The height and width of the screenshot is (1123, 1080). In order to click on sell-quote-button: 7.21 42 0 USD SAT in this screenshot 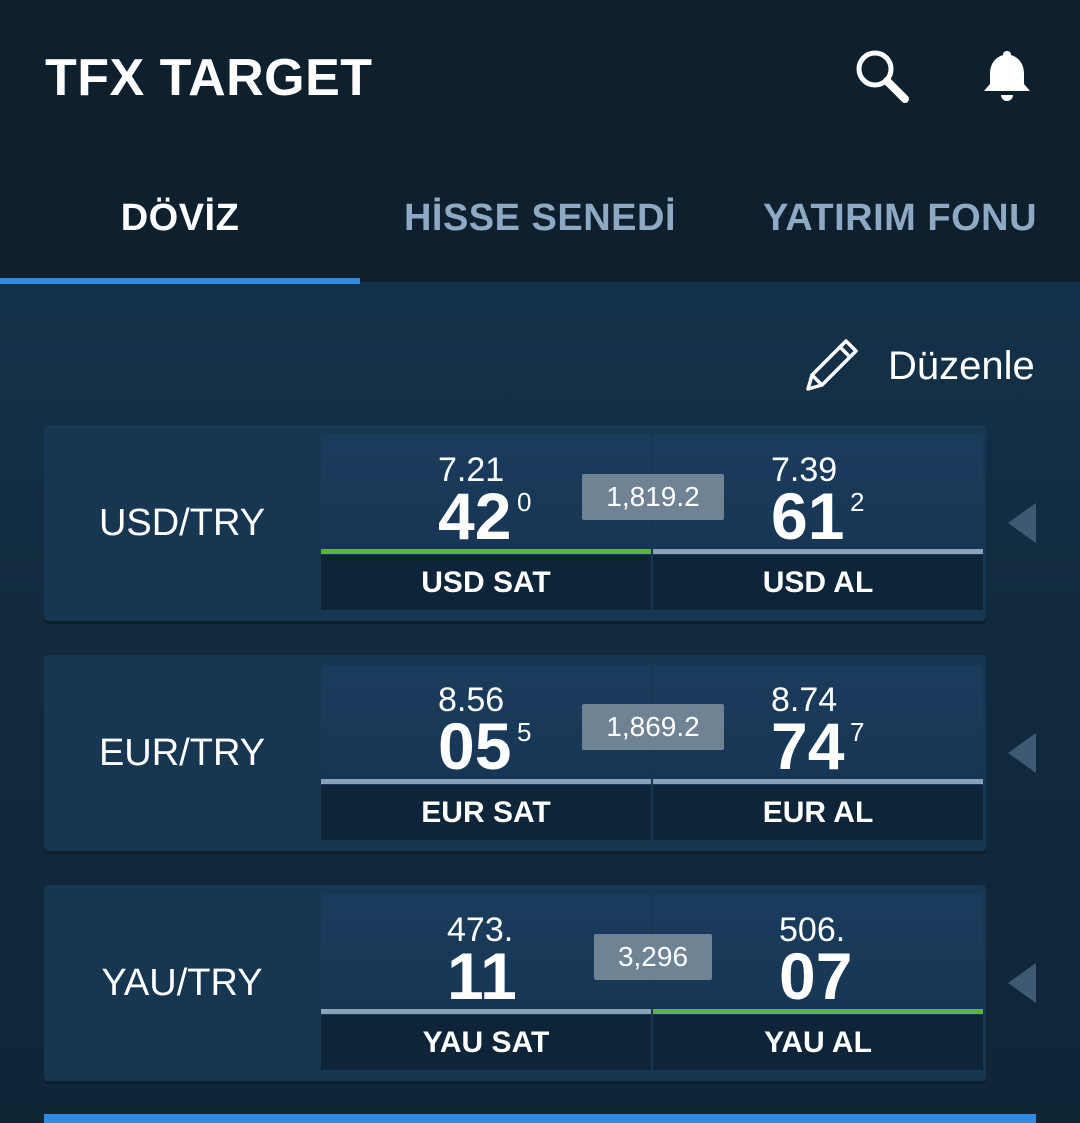, I will do `click(486, 522)`.